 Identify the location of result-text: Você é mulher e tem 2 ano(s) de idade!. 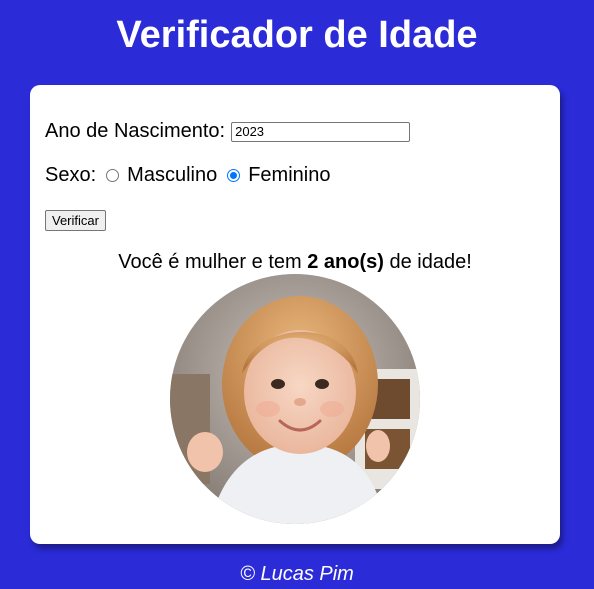
(295, 262).